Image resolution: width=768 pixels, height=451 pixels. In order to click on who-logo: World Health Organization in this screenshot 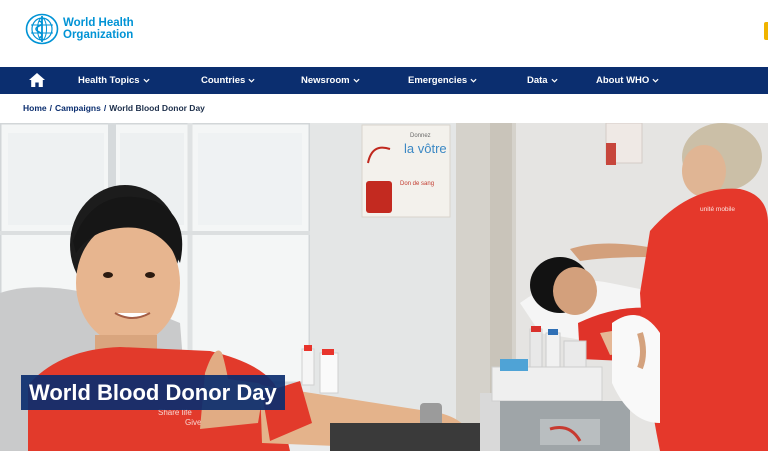, I will do `click(79, 29)`.